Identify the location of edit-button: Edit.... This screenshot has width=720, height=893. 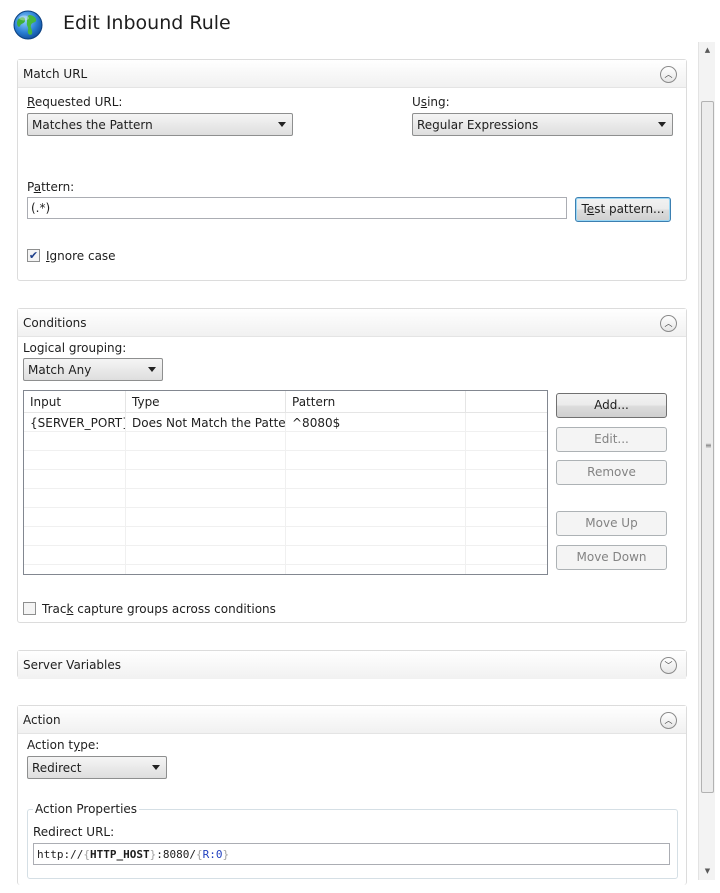
(611, 439).